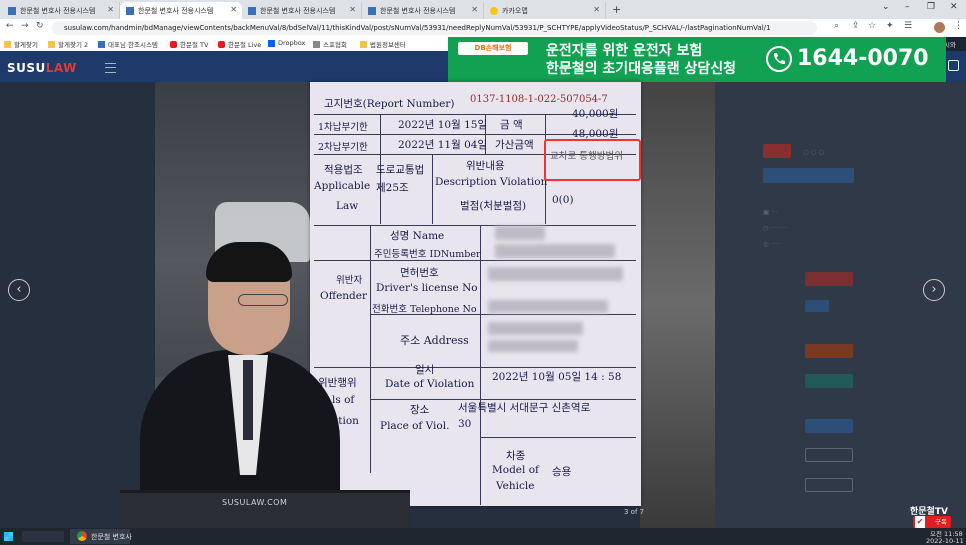 The width and height of the screenshot is (966, 545). Describe the element at coordinates (491, 182) in the screenshot. I see `ticket-label: Description Violation` at that location.